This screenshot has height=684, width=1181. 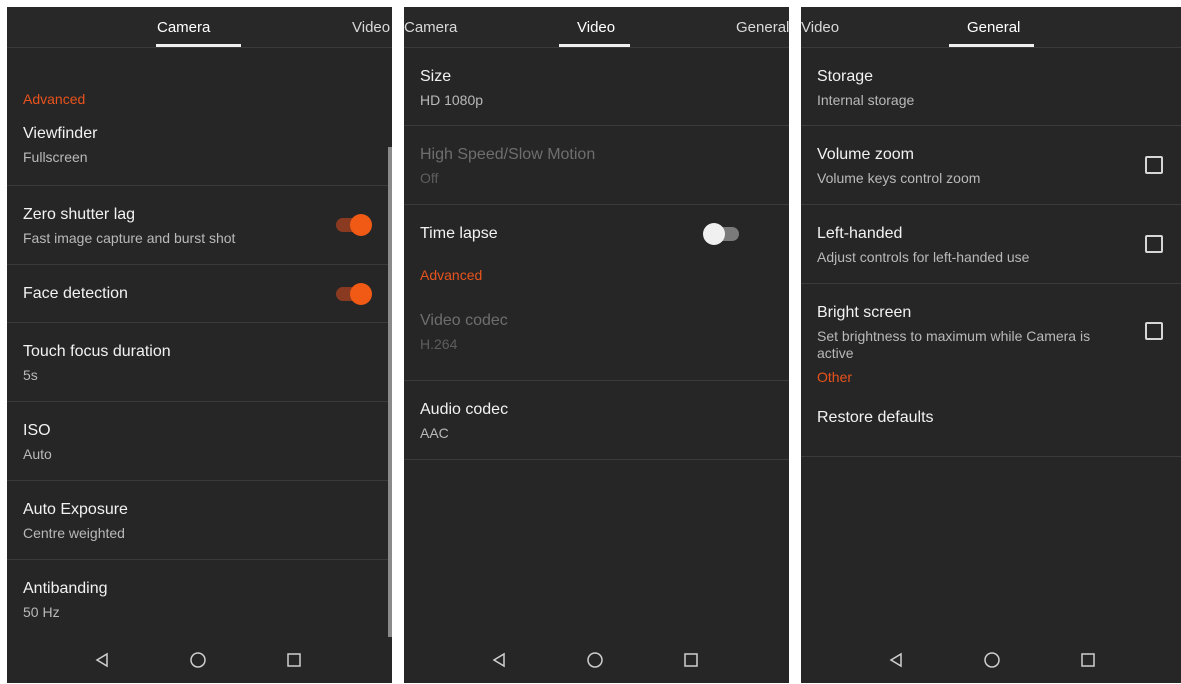 I want to click on section-header-other: Other, so click(x=835, y=377).